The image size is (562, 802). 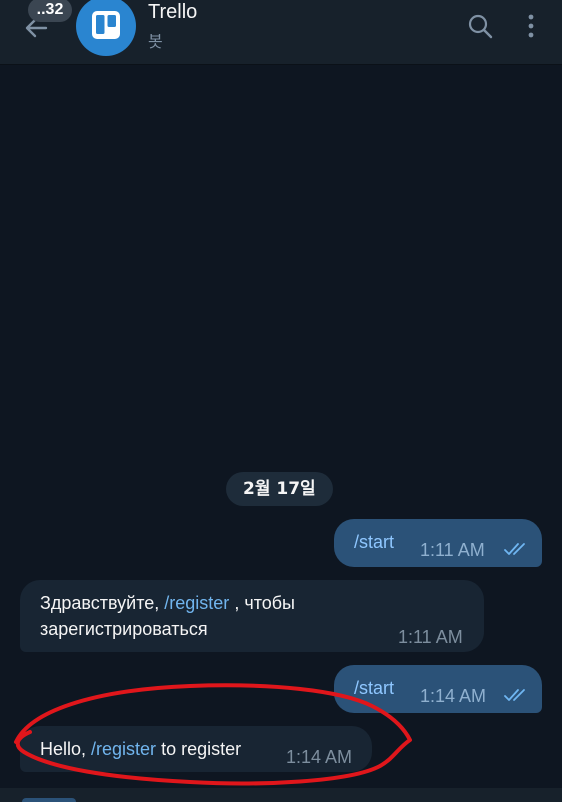 What do you see at coordinates (50, 11) in the screenshot?
I see `unread-count-badge: ..32` at bounding box center [50, 11].